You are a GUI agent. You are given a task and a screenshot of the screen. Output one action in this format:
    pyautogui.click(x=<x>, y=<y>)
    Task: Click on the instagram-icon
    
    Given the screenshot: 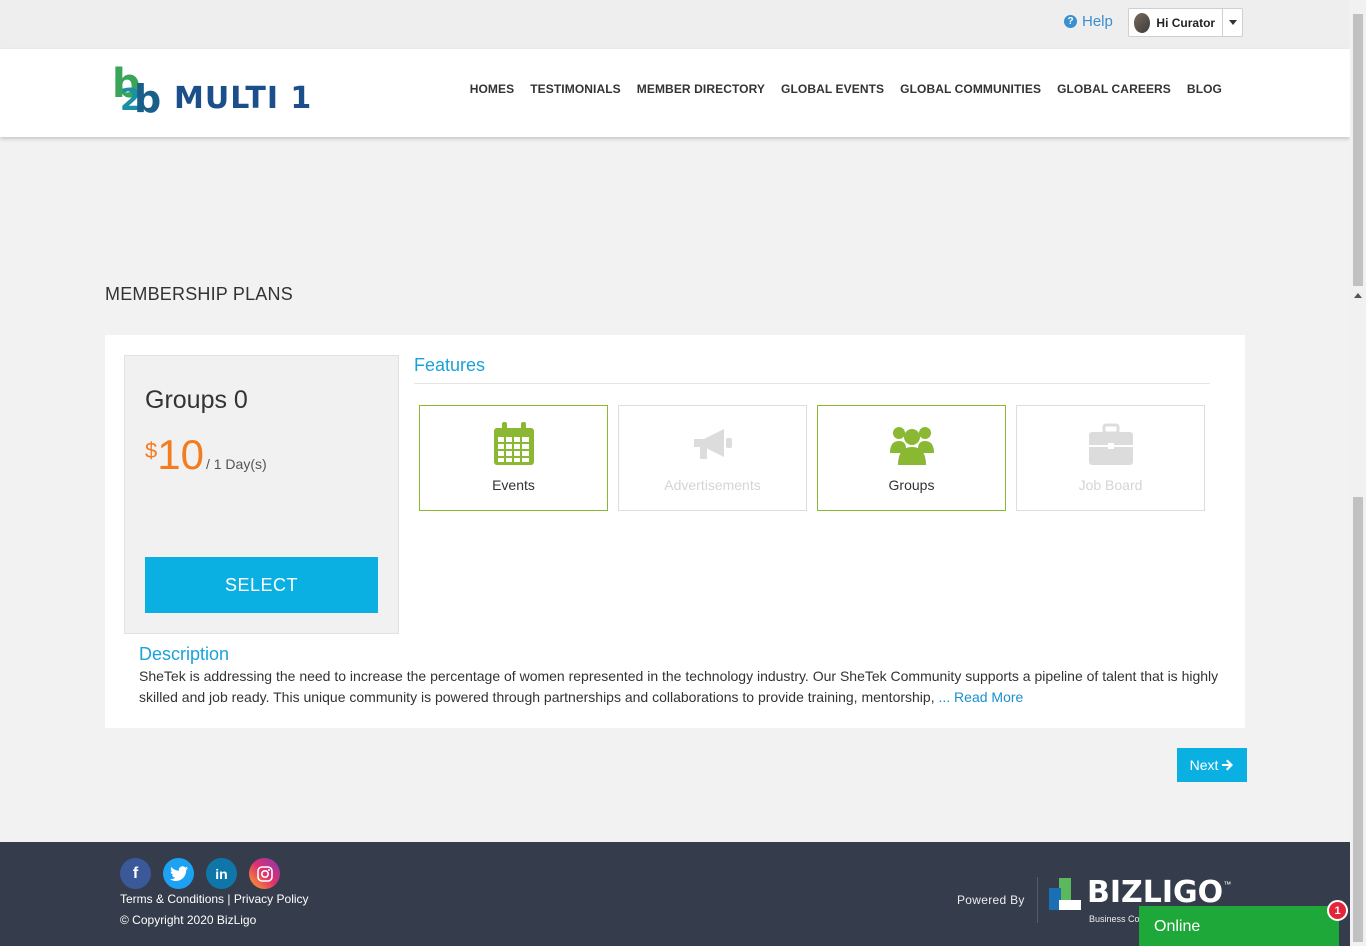 What is the action you would take?
    pyautogui.click(x=264, y=873)
    